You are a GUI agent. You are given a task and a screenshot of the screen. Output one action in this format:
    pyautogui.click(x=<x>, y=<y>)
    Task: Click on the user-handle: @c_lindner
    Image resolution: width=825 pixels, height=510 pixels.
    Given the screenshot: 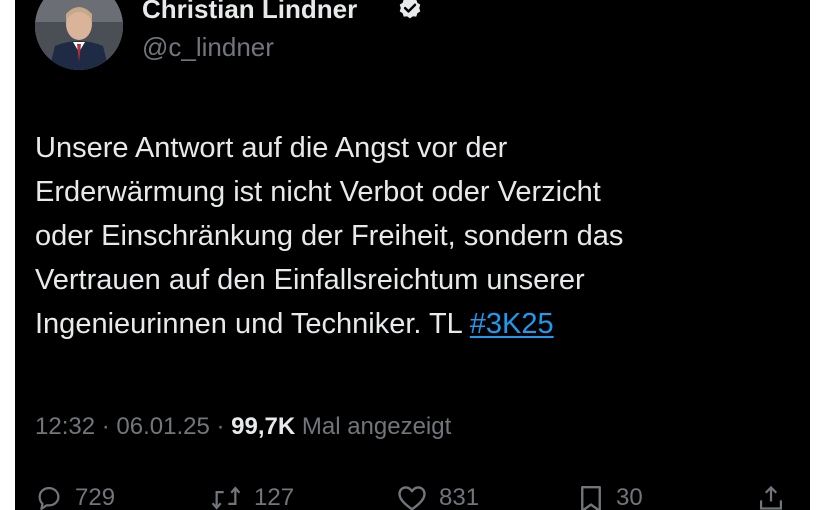 What is the action you would take?
    pyautogui.click(x=208, y=47)
    